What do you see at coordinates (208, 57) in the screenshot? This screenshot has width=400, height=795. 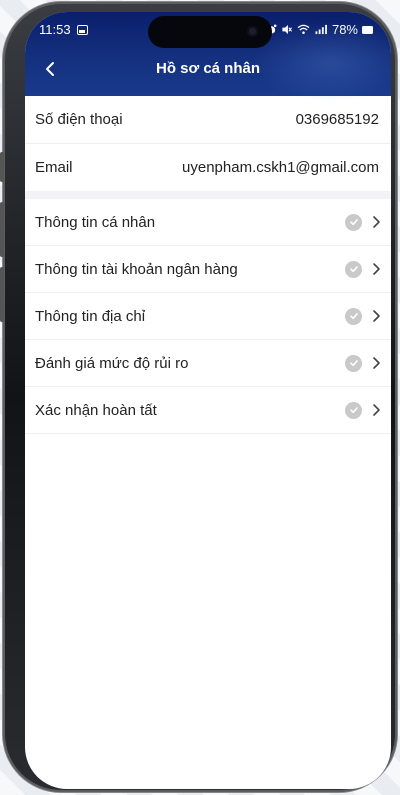 I see `header-bar: 11:53 78% Hồ sơ cá nhân` at bounding box center [208, 57].